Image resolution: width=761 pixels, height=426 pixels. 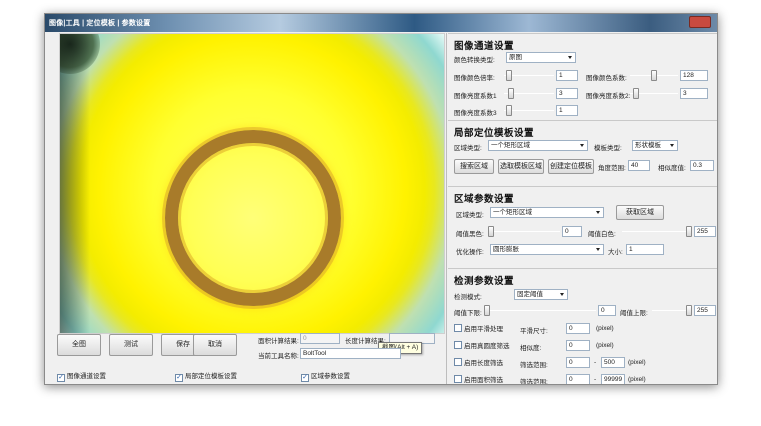 What do you see at coordinates (567, 110) in the screenshot?
I see `contrast3-field: 1` at bounding box center [567, 110].